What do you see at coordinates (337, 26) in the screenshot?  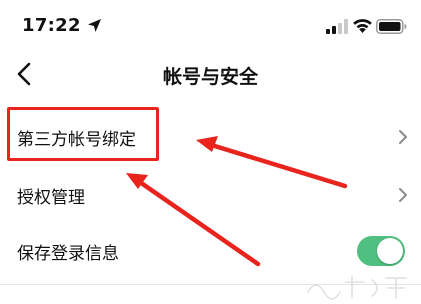 I see `cellular-signal-icon` at bounding box center [337, 26].